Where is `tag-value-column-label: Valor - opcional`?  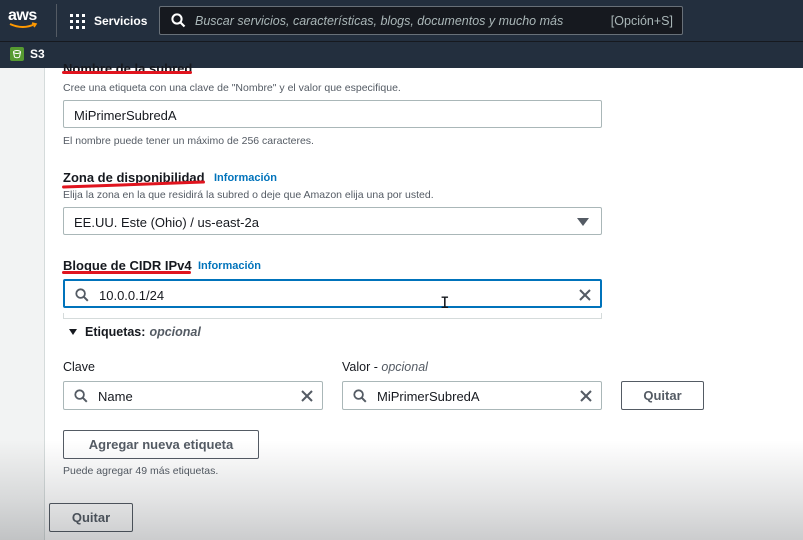 tag-value-column-label: Valor - opcional is located at coordinates (385, 367).